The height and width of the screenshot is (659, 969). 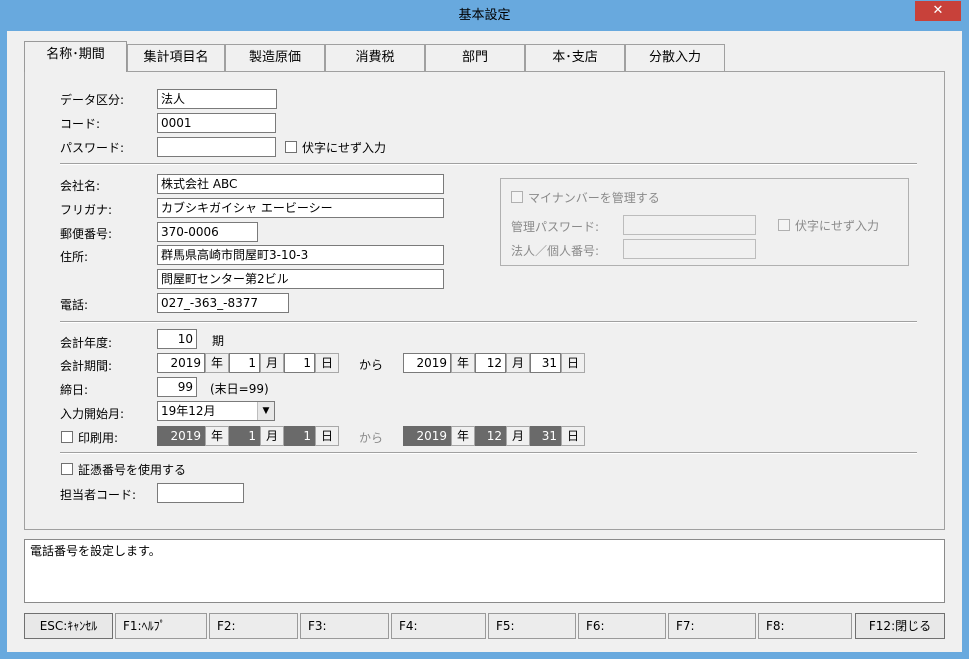 What do you see at coordinates (86, 366) in the screenshot?
I see `period-label: 会計期間:` at bounding box center [86, 366].